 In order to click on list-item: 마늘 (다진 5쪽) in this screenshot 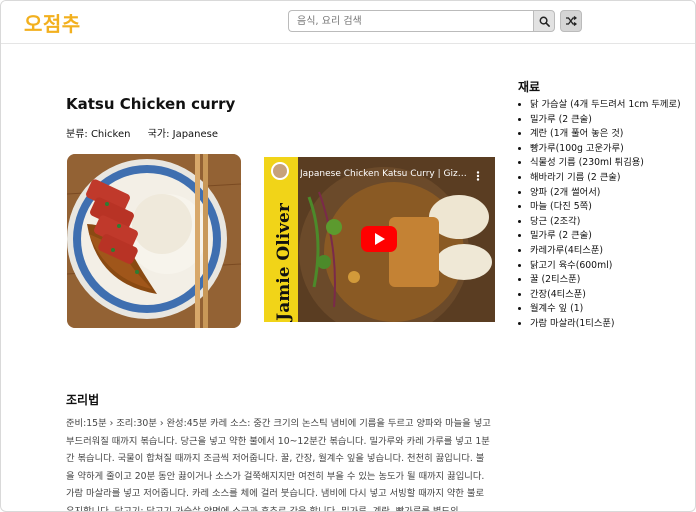, I will do `click(605, 207)`.